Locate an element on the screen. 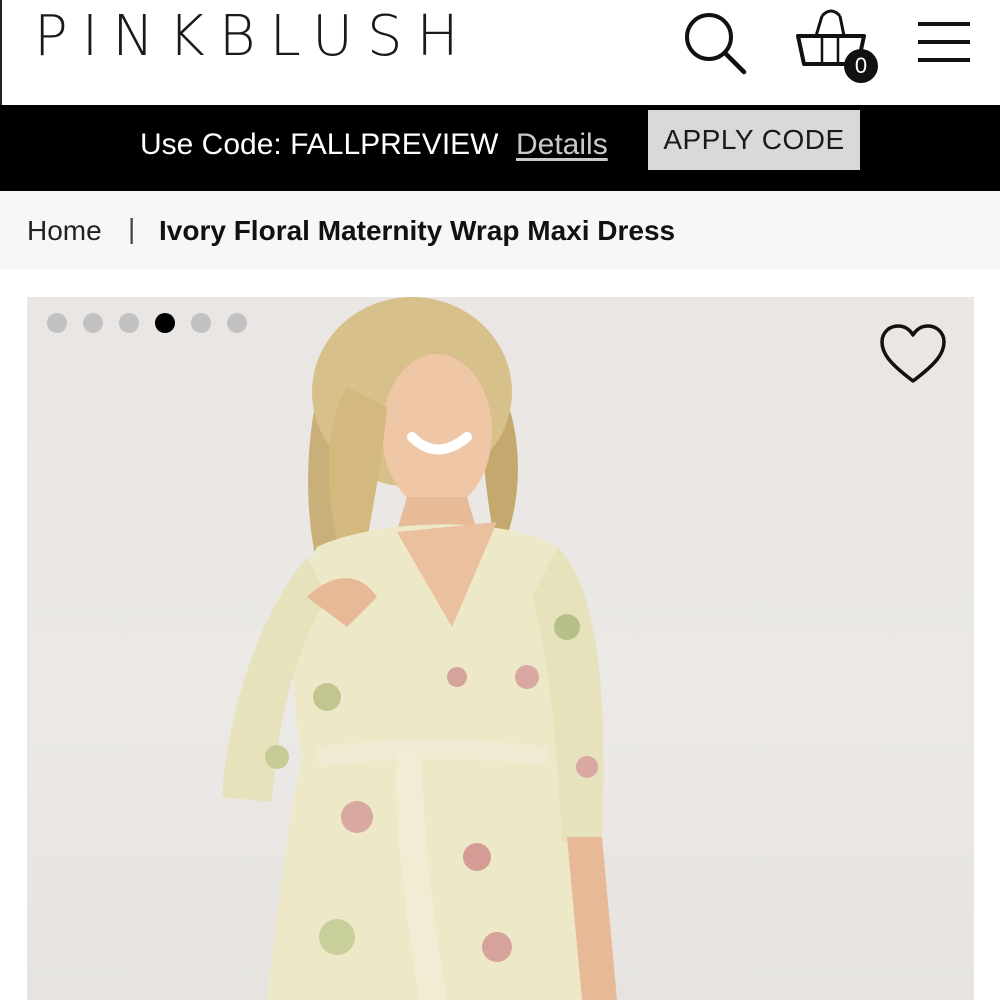 This screenshot has width=1000, height=1000. gallery-dot-active is located at coordinates (165, 323).